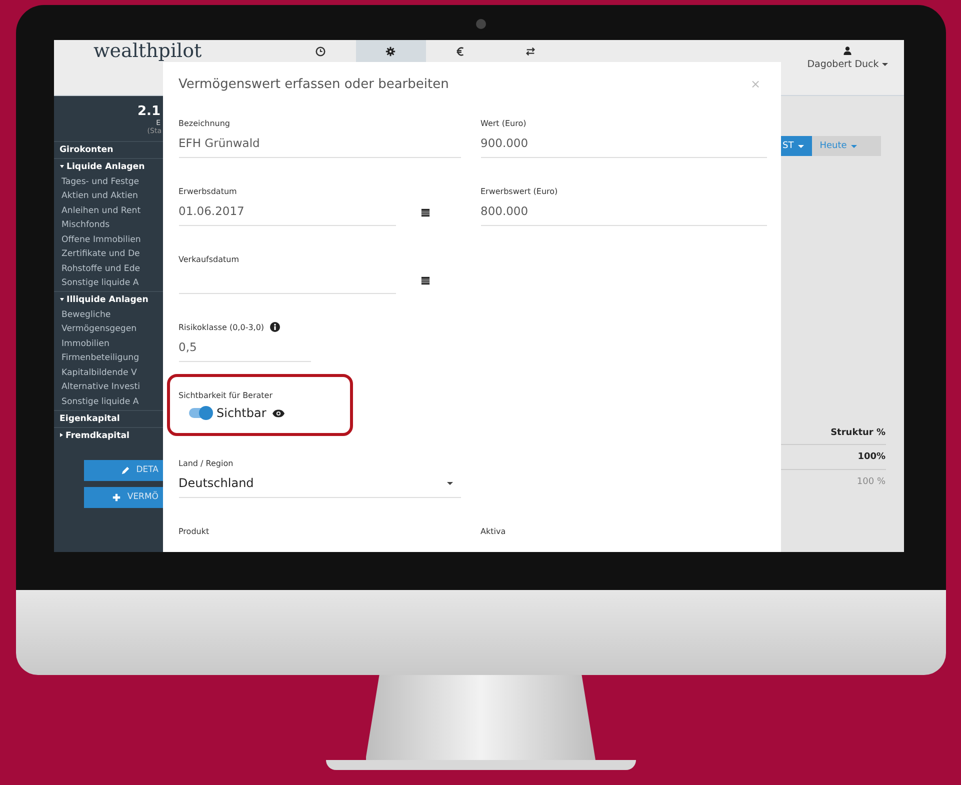  I want to click on field-label: Land / Region, so click(206, 463).